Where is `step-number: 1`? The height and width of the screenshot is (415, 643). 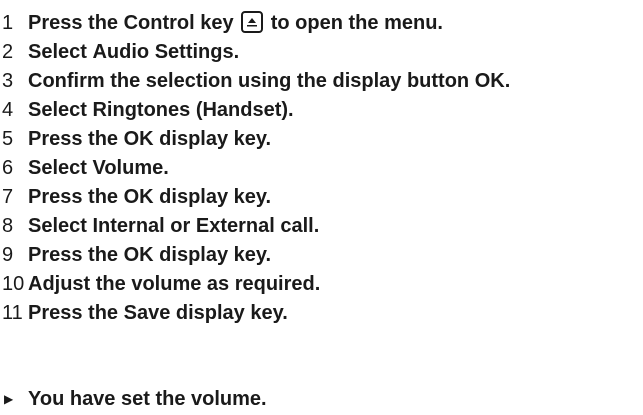
step-number: 1 is located at coordinates (8, 23).